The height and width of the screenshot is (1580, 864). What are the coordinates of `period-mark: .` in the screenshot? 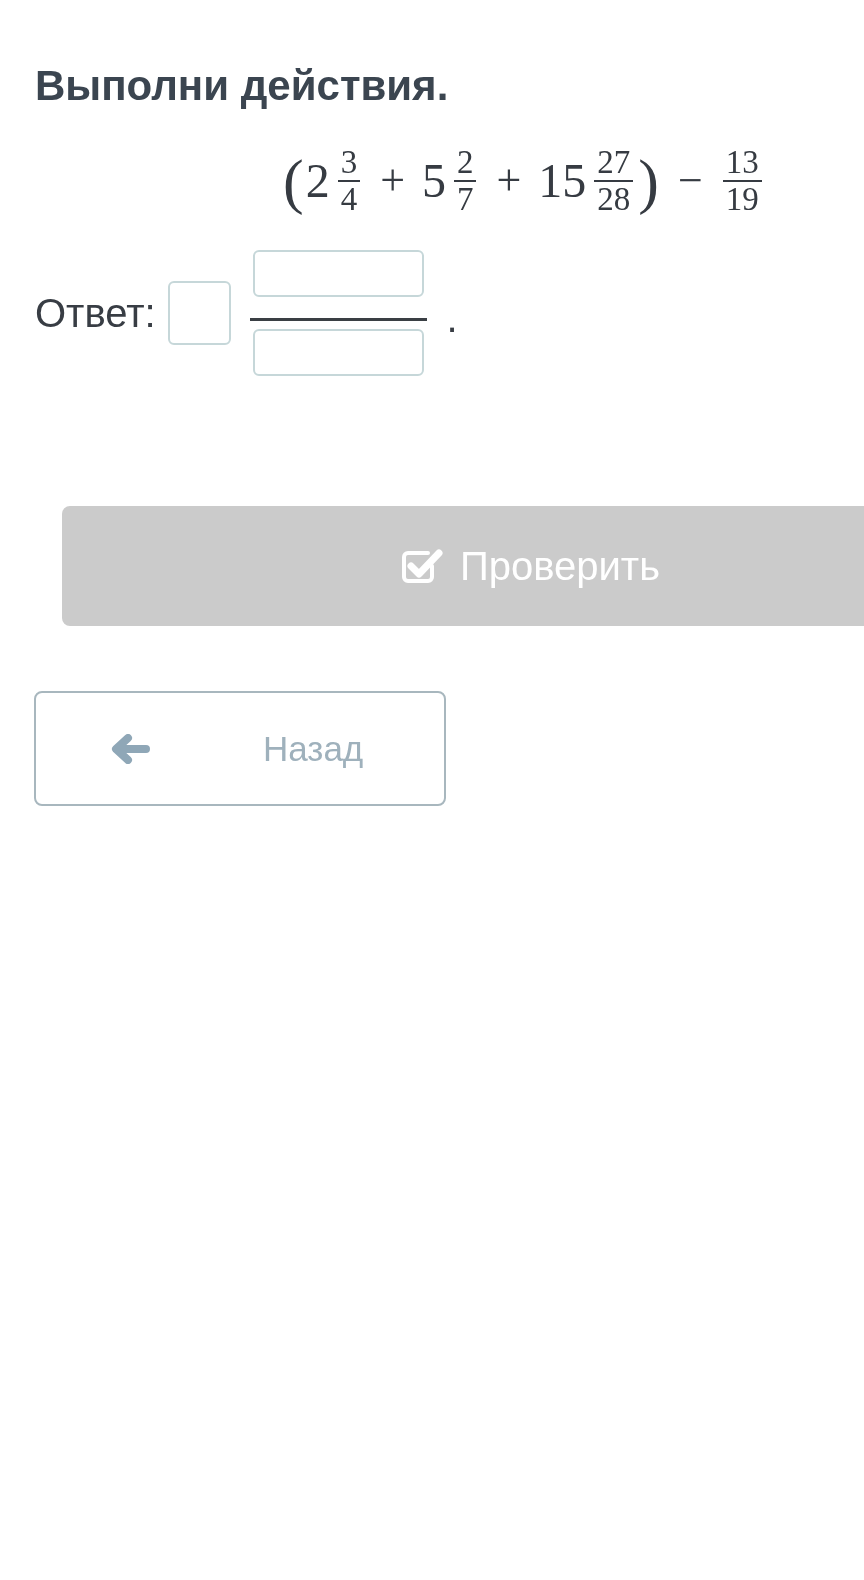 It's located at (452, 318).